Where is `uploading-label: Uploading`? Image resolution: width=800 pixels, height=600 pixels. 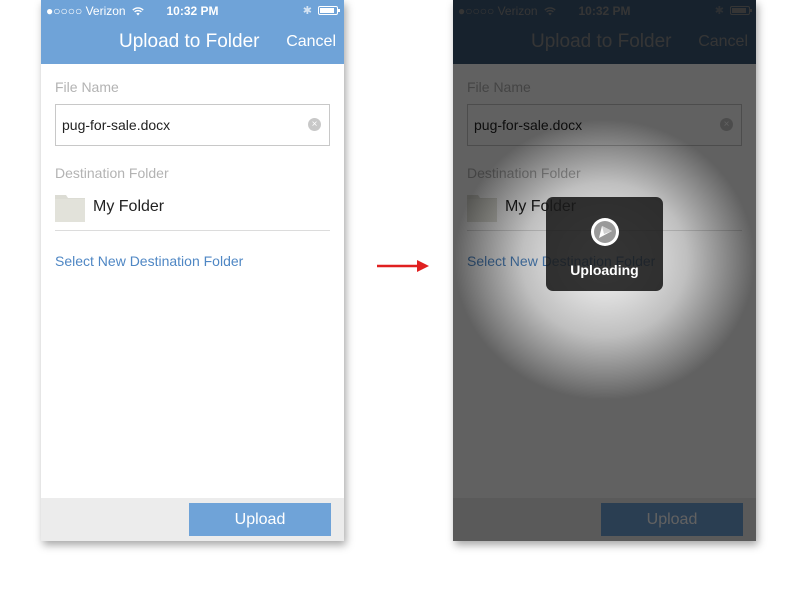
uploading-label: Uploading is located at coordinates (604, 270).